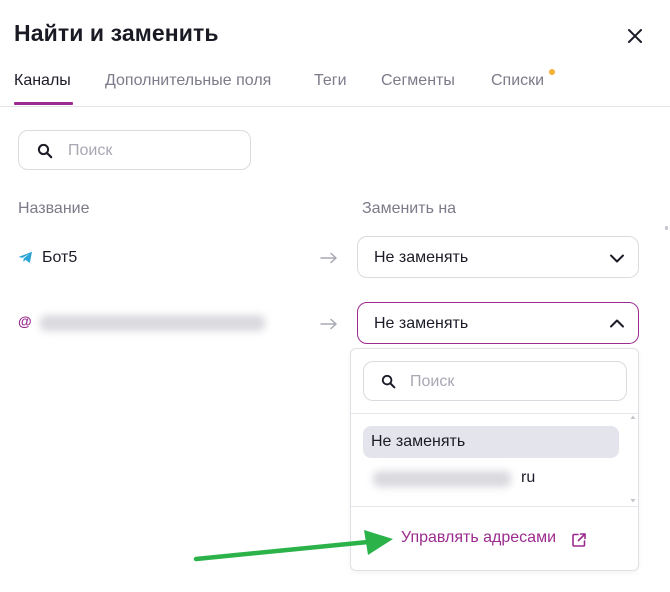 The height and width of the screenshot is (592, 670). What do you see at coordinates (635, 36) in the screenshot?
I see `close-icon` at bounding box center [635, 36].